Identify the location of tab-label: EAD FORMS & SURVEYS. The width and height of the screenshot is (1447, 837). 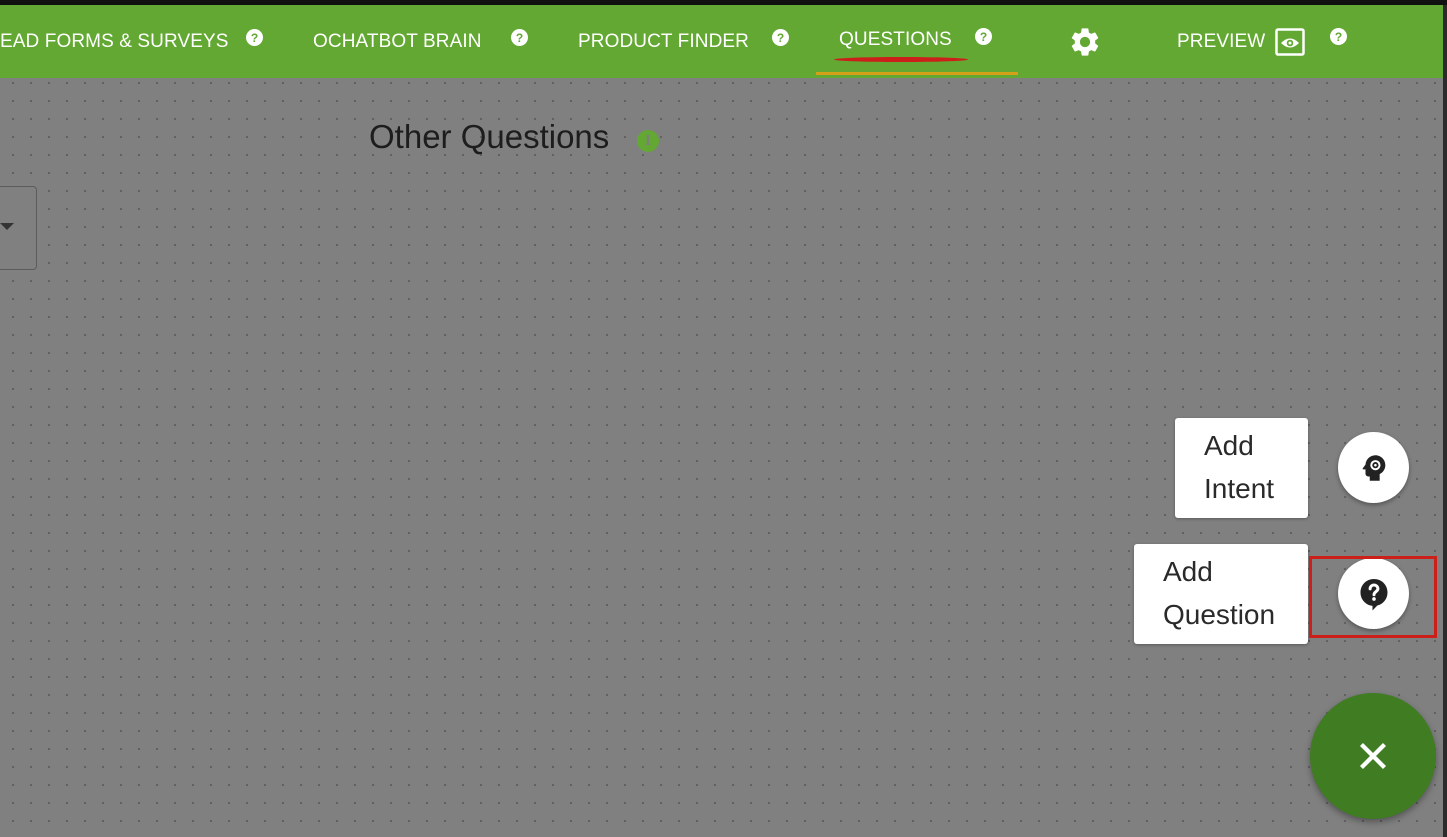
(114, 41).